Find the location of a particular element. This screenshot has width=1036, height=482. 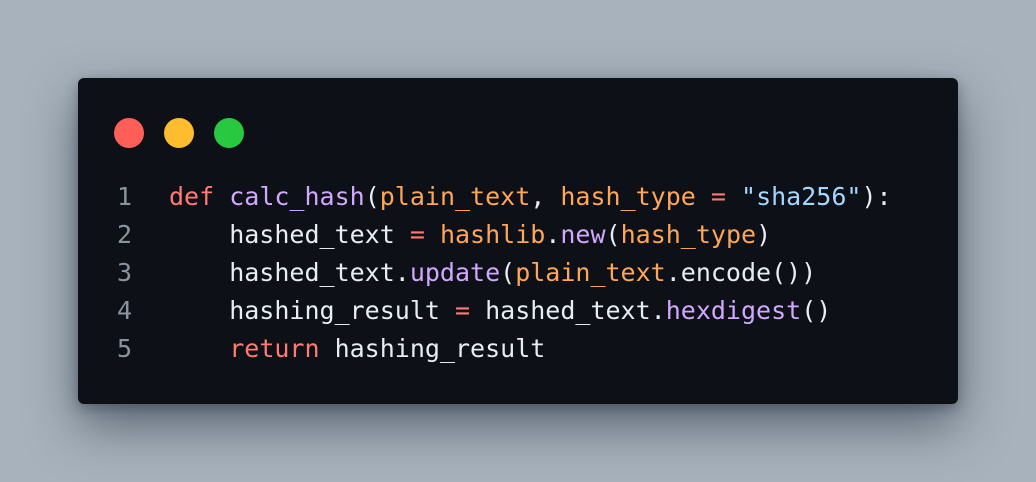

code-token-var: hashlib is located at coordinates (492, 234).